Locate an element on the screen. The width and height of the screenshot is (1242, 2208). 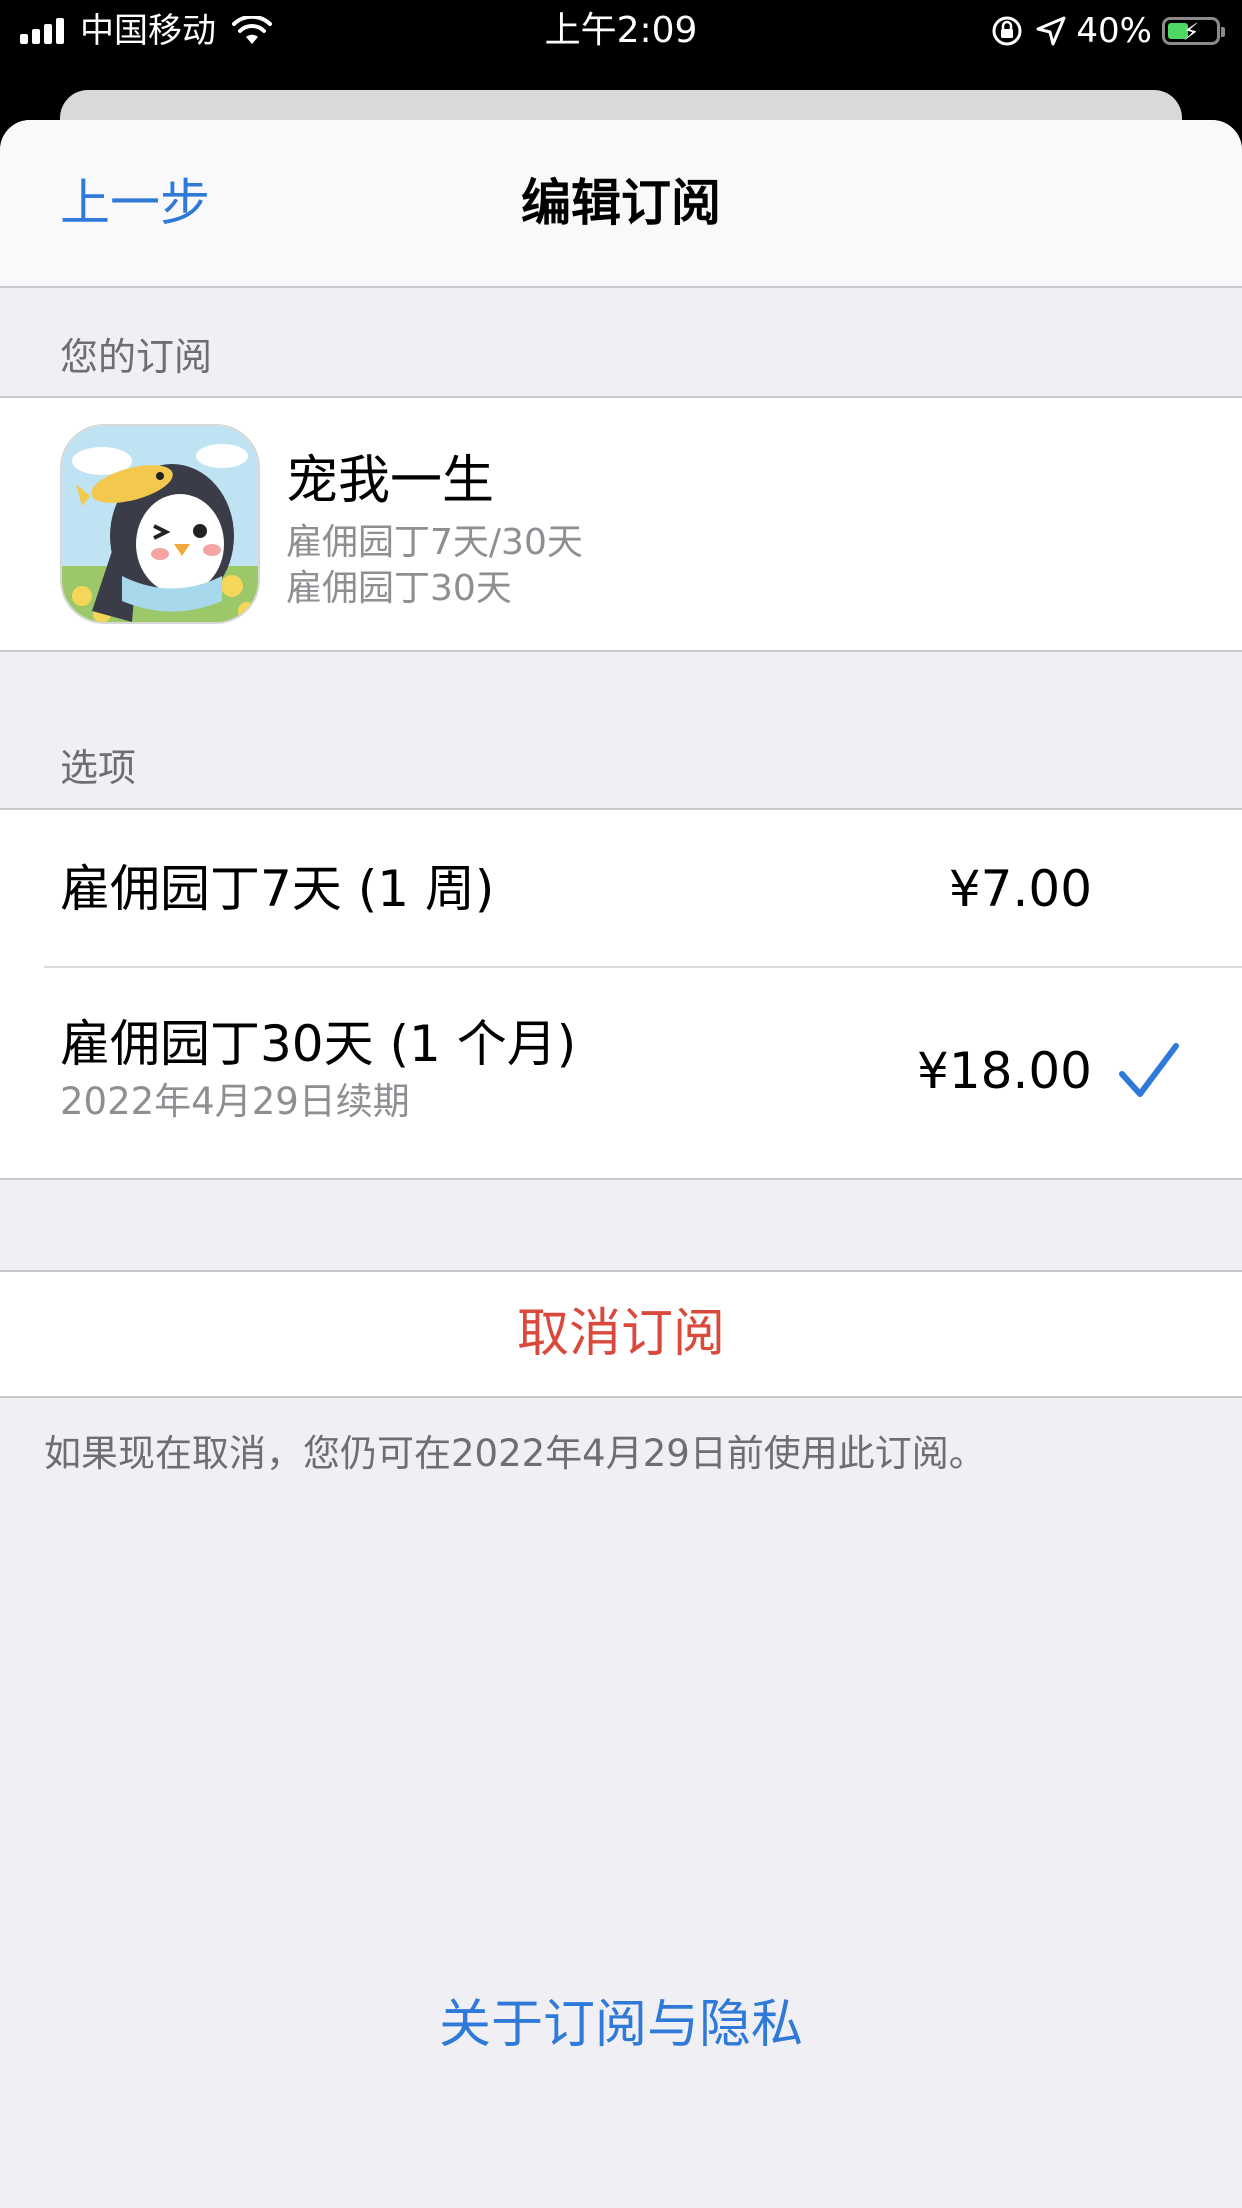
checkmark-icon is located at coordinates (1149, 1070).